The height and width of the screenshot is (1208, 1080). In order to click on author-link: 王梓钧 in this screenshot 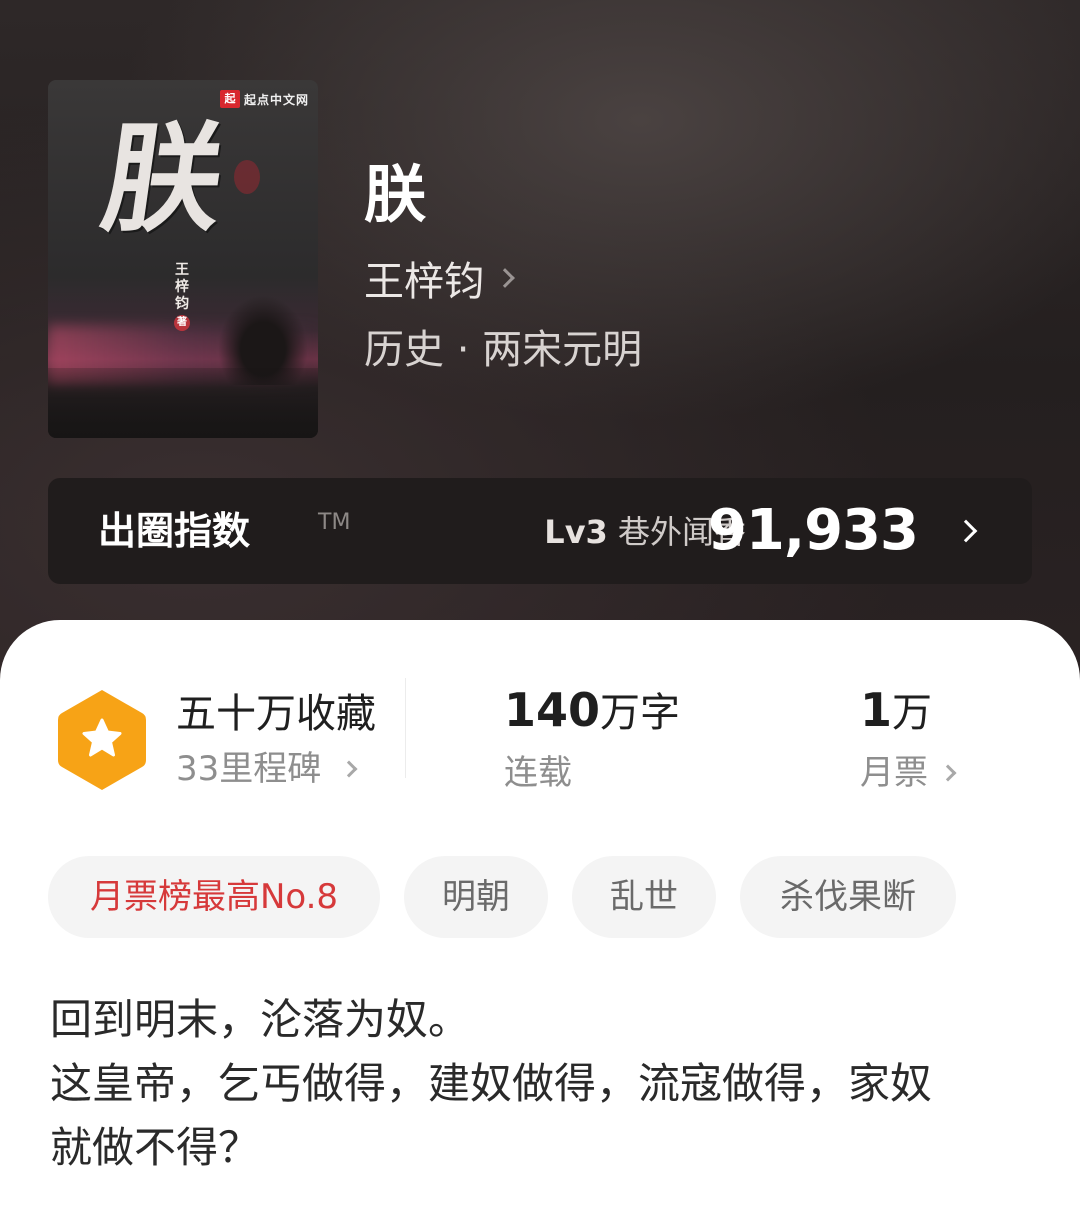, I will do `click(439, 278)`.